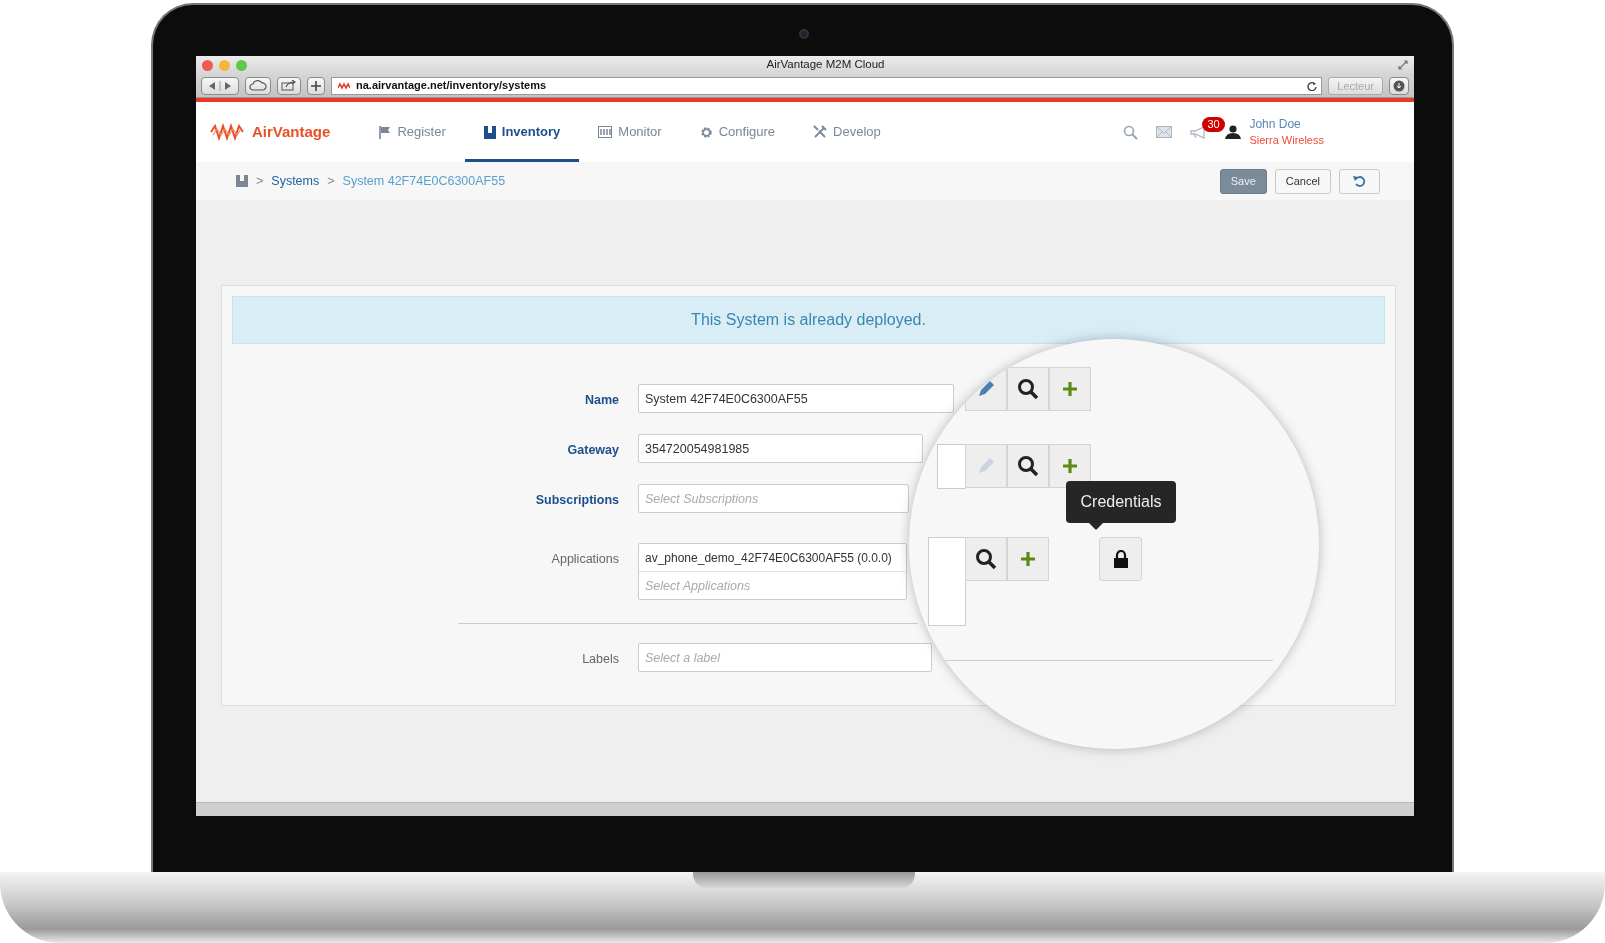 Image resolution: width=1605 pixels, height=943 pixels. I want to click on back-forward-buttons, so click(220, 85).